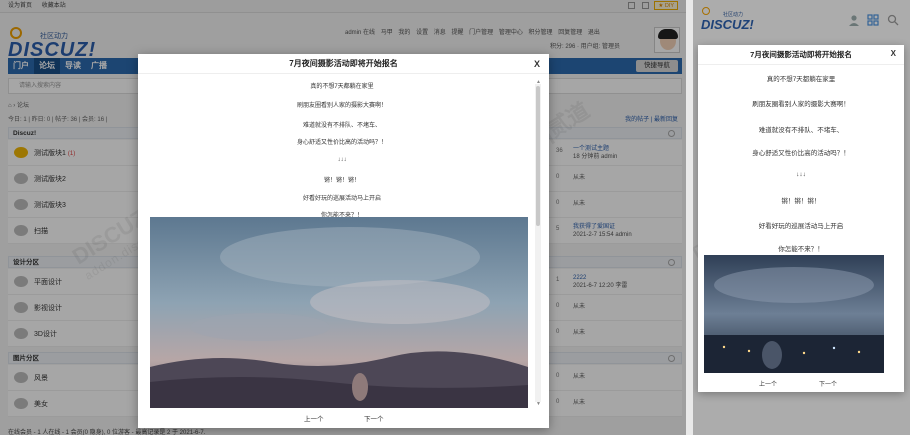 This screenshot has height=435, width=910. I want to click on activity-photo, so click(794, 314).